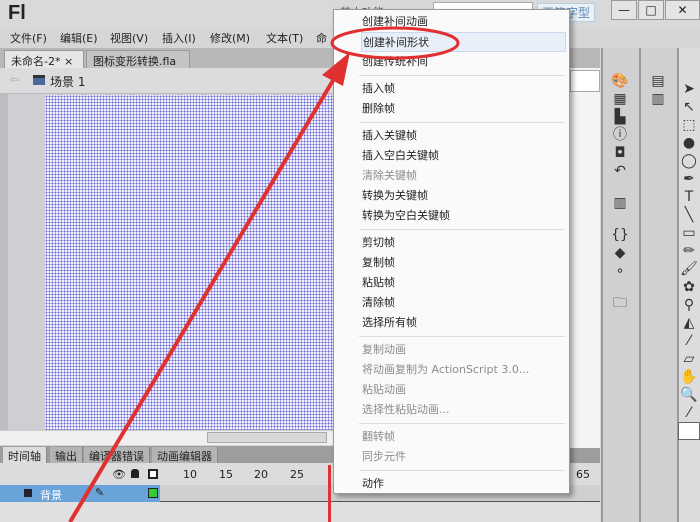 The width and height of the screenshot is (700, 522). I want to click on menu-view: 视图(V), so click(129, 38).